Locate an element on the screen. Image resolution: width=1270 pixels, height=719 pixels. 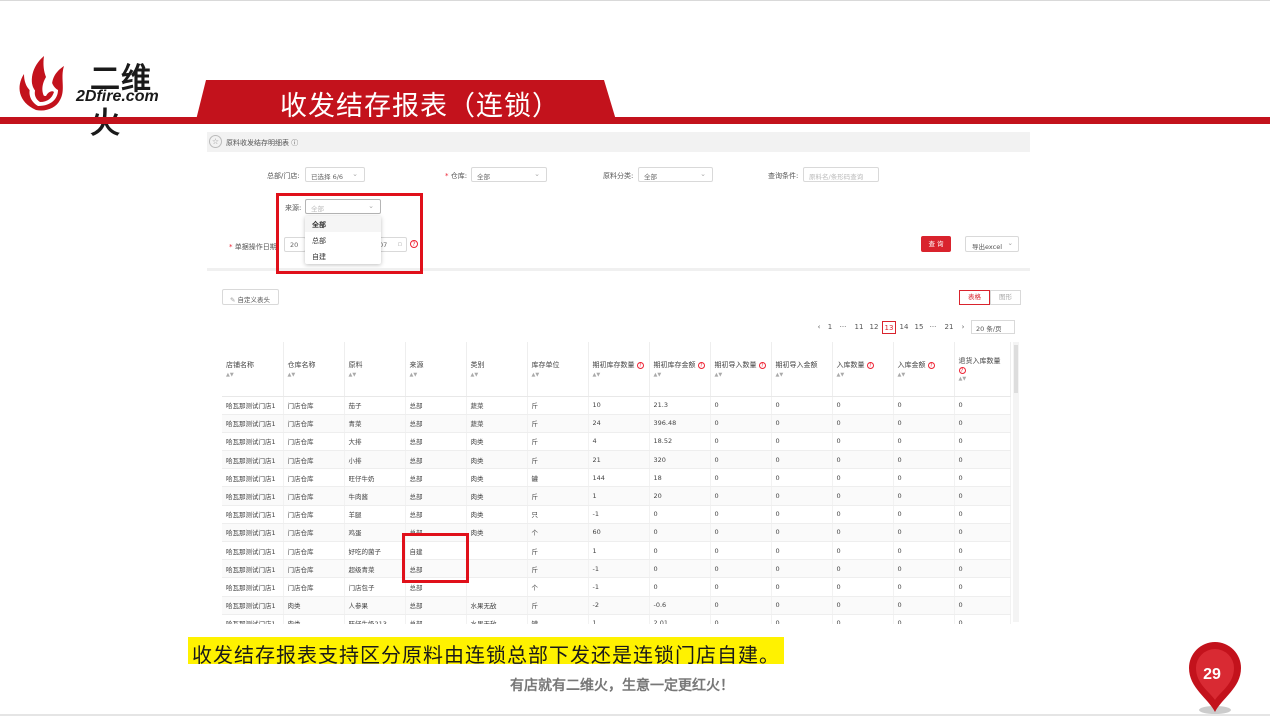
pagination-page: 1 is located at coordinates (830, 327).